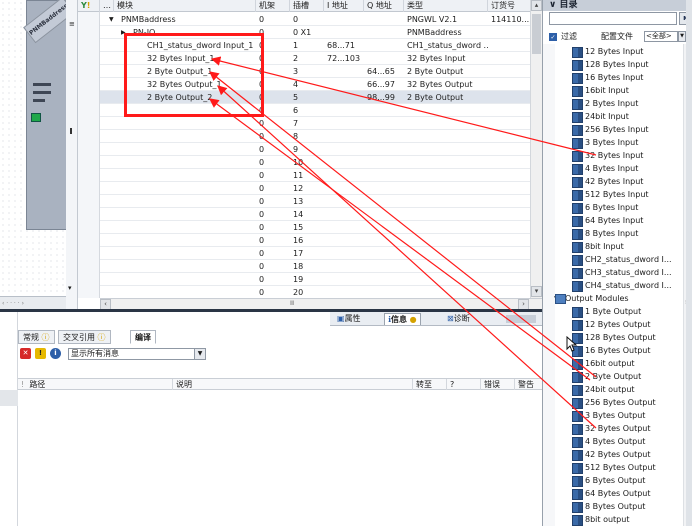 The height and width of the screenshot is (526, 692). I want to click on table-horizontal-scrollbar: ‹ Ⅲ ›, so click(321, 304).